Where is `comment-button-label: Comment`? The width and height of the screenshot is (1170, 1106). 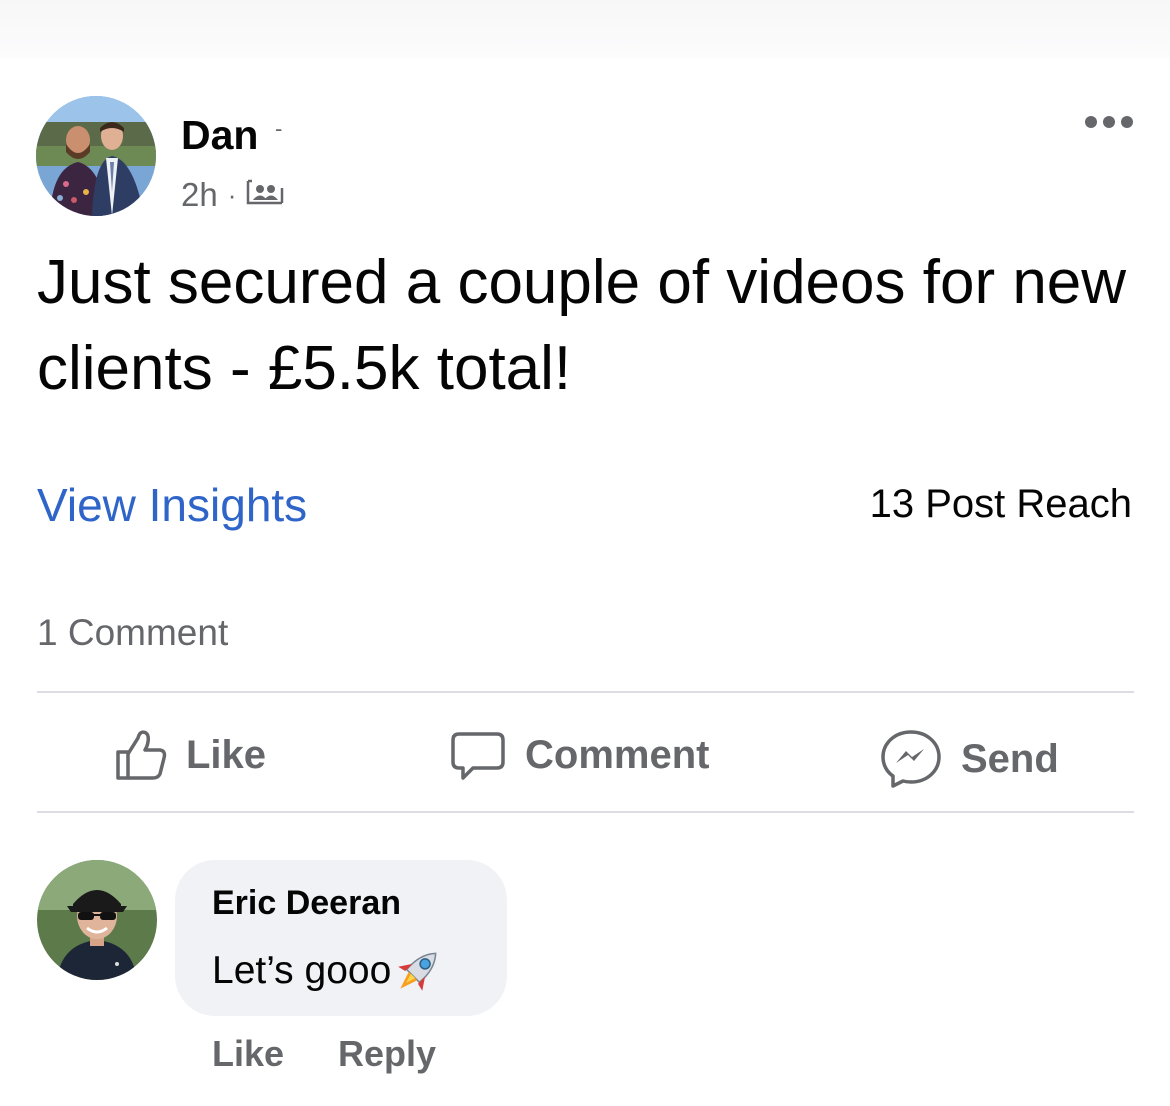
comment-button-label: Comment is located at coordinates (617, 754).